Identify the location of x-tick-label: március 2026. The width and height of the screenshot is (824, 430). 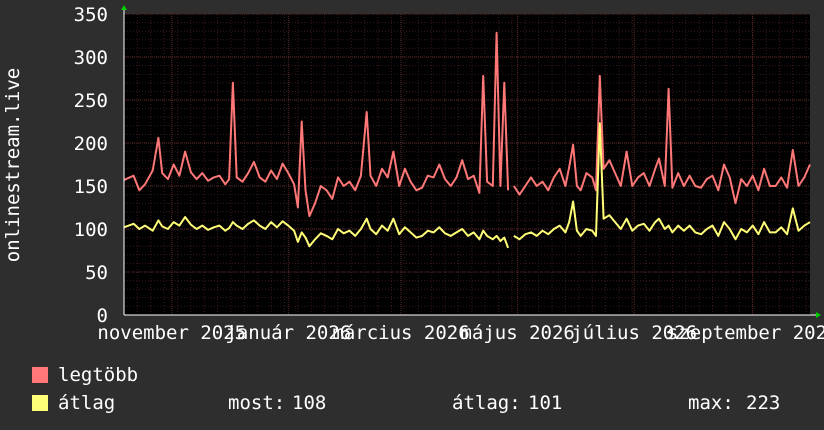
(400, 333).